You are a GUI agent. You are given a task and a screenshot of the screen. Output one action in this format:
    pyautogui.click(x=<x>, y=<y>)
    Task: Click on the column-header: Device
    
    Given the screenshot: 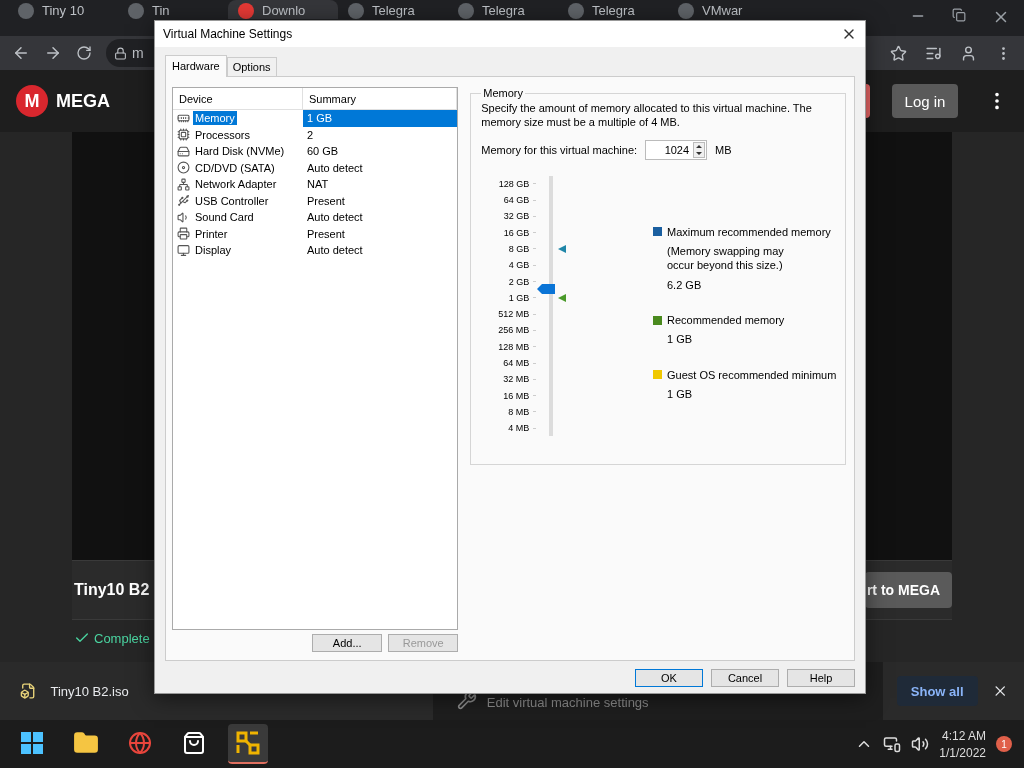 What is the action you would take?
    pyautogui.click(x=238, y=98)
    